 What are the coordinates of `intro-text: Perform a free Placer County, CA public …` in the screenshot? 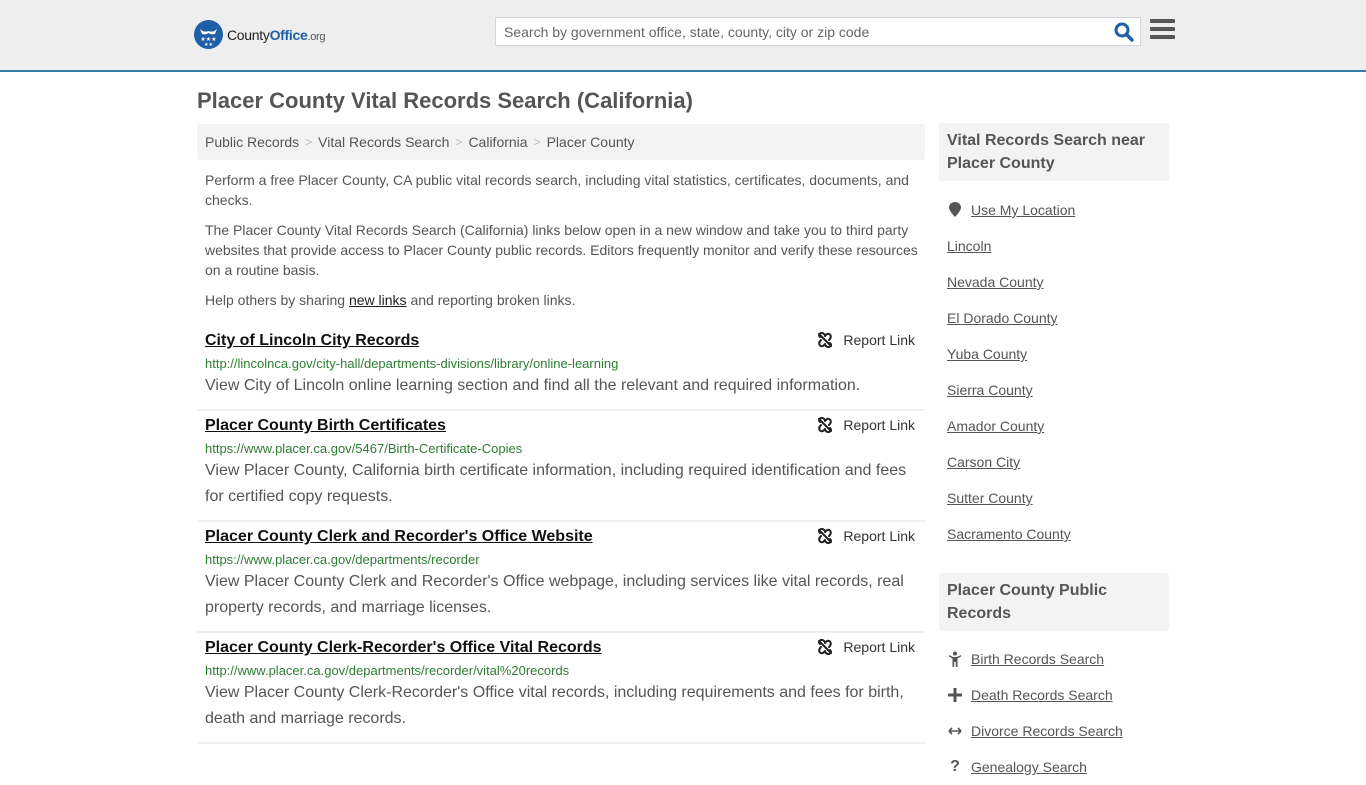 It's located at (562, 245).